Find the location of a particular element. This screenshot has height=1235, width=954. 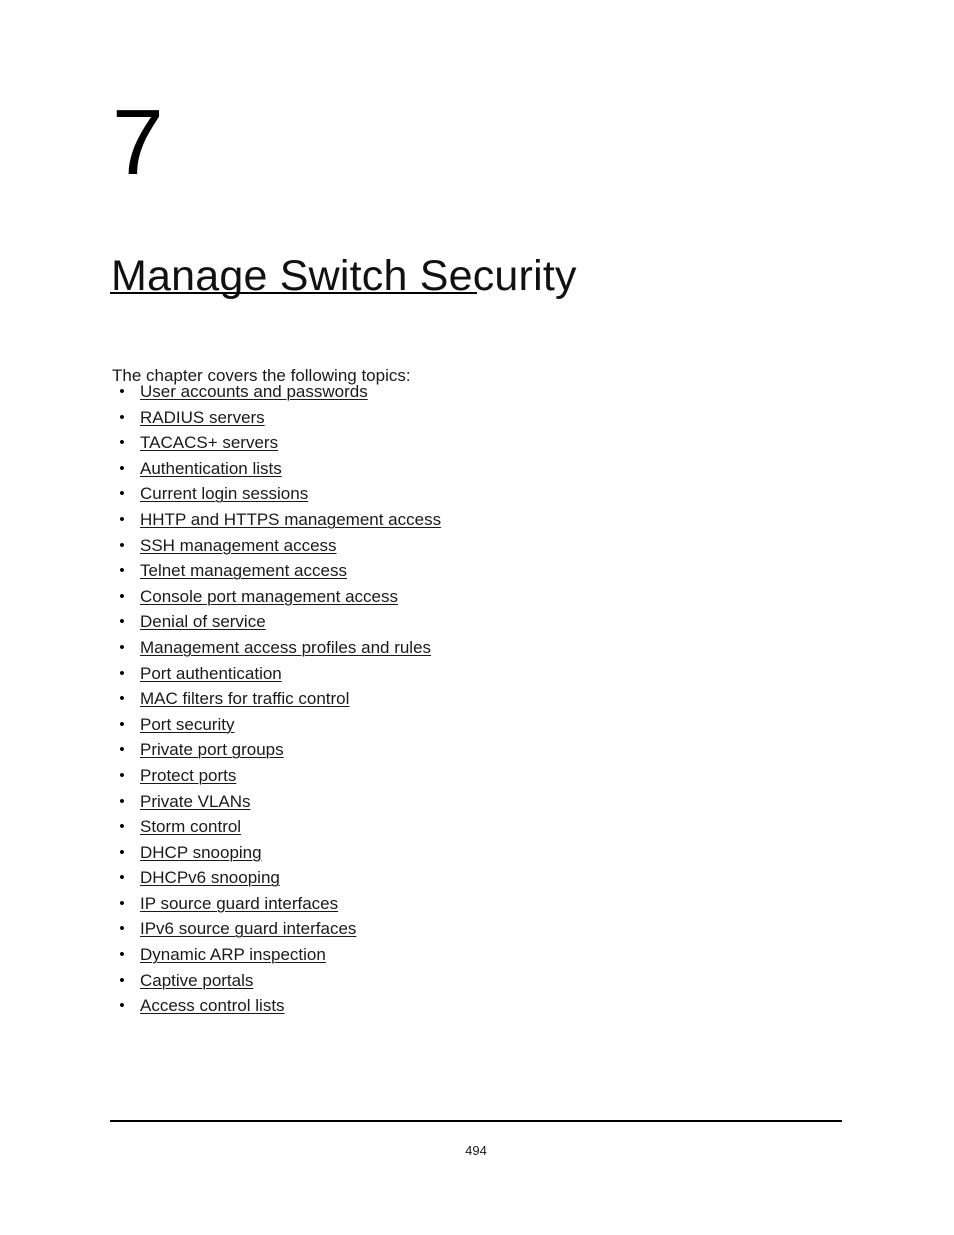

topic-link: Current login sessions is located at coordinates (224, 493).